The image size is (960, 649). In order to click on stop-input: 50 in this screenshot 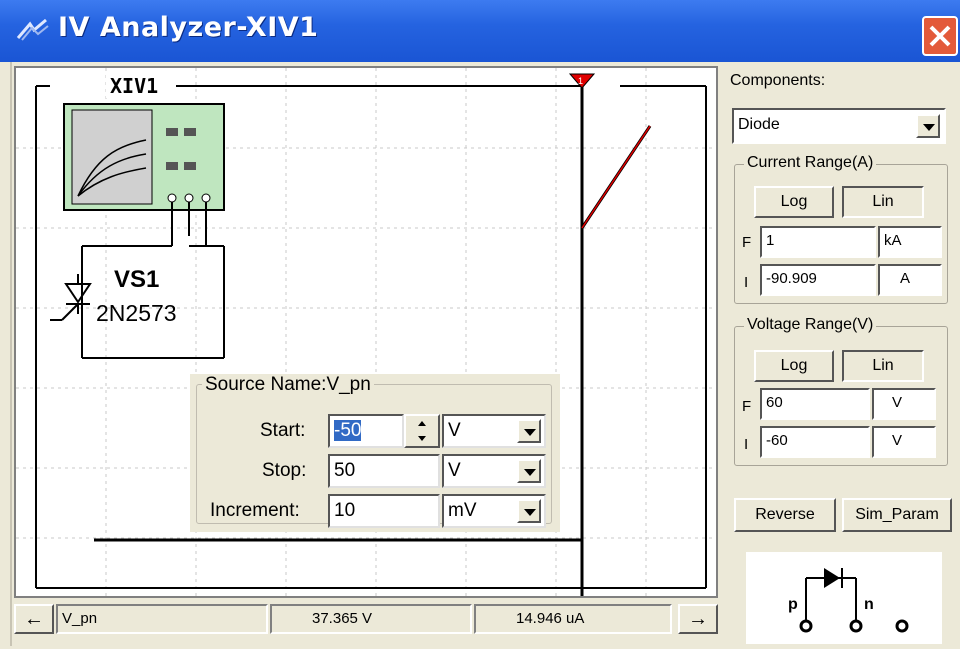, I will do `click(384, 471)`.